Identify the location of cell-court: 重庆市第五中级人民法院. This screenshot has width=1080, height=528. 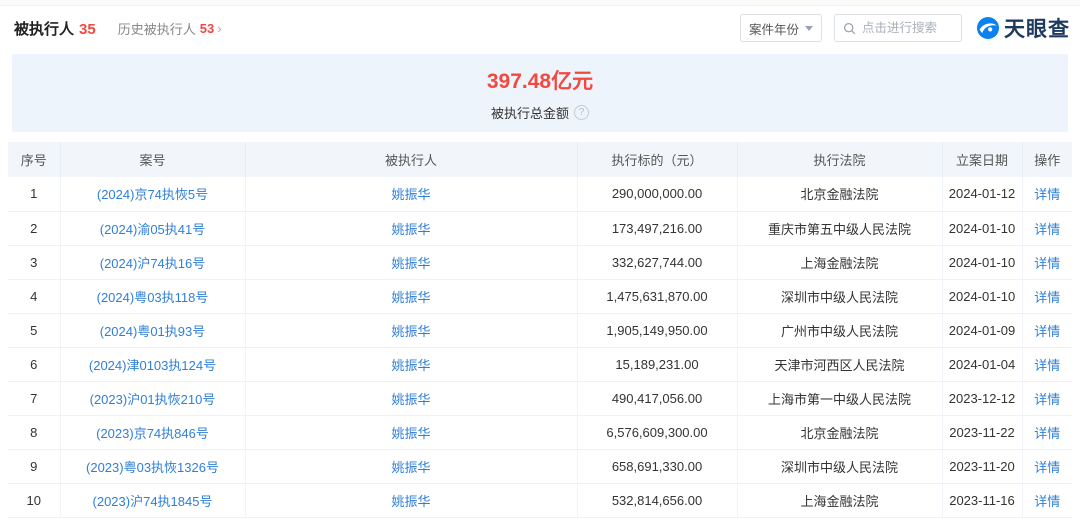
(840, 228).